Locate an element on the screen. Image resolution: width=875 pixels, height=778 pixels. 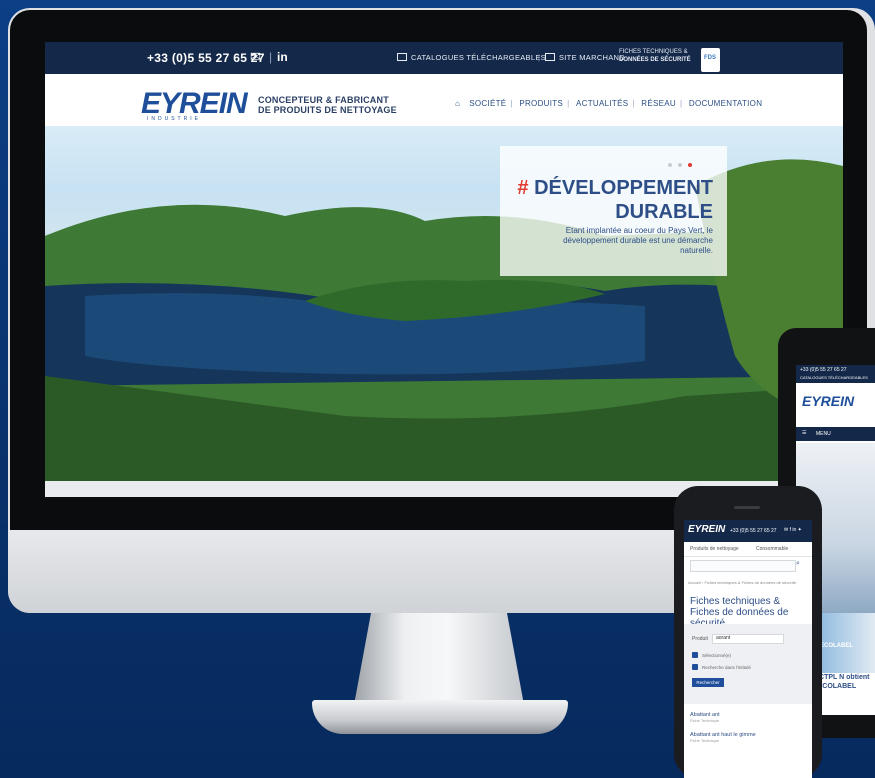
home-icon: ⌂ is located at coordinates (457, 103).